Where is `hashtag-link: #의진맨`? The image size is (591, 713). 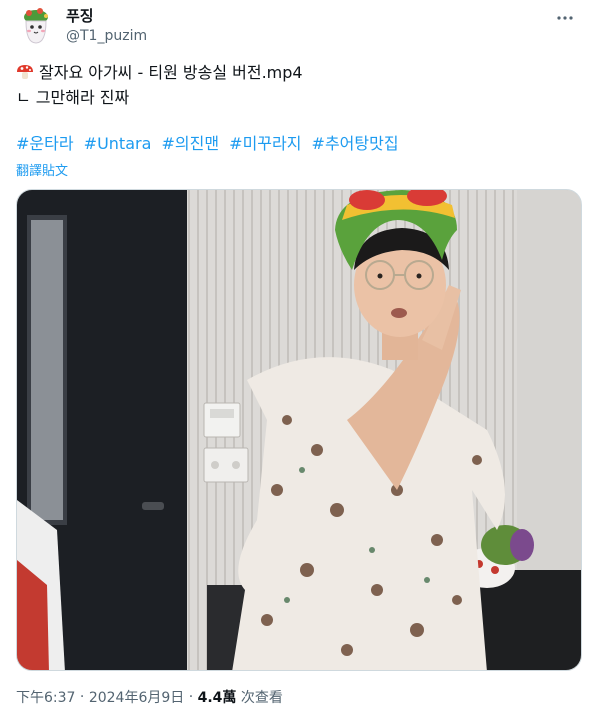
hashtag-link: #의진맨 is located at coordinates (190, 143).